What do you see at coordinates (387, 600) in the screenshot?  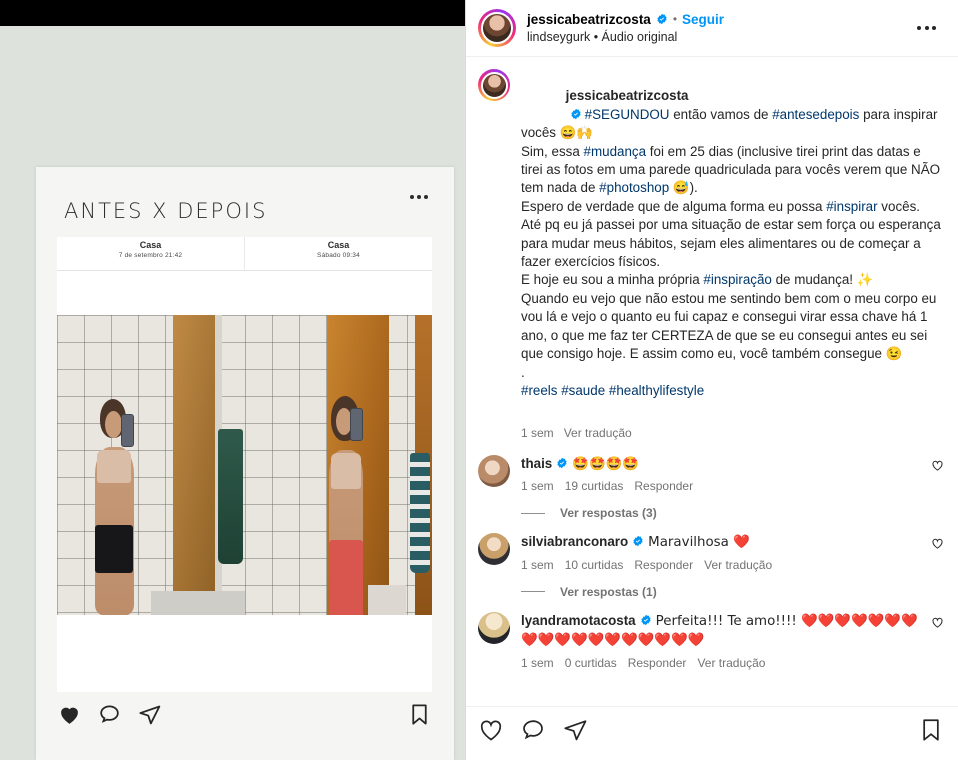 I see `laundry-basket-after` at bounding box center [387, 600].